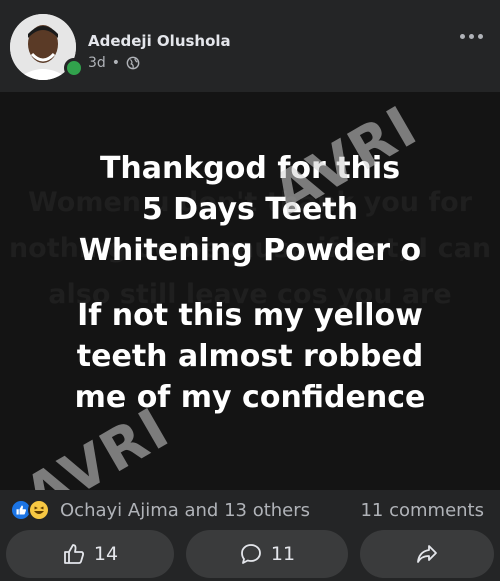 The image size is (500, 581). I want to click on comment-icon, so click(251, 554).